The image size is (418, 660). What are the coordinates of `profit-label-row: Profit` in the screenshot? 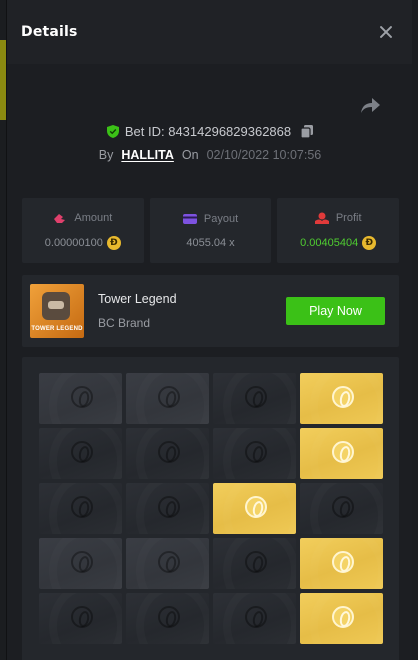 It's located at (338, 217).